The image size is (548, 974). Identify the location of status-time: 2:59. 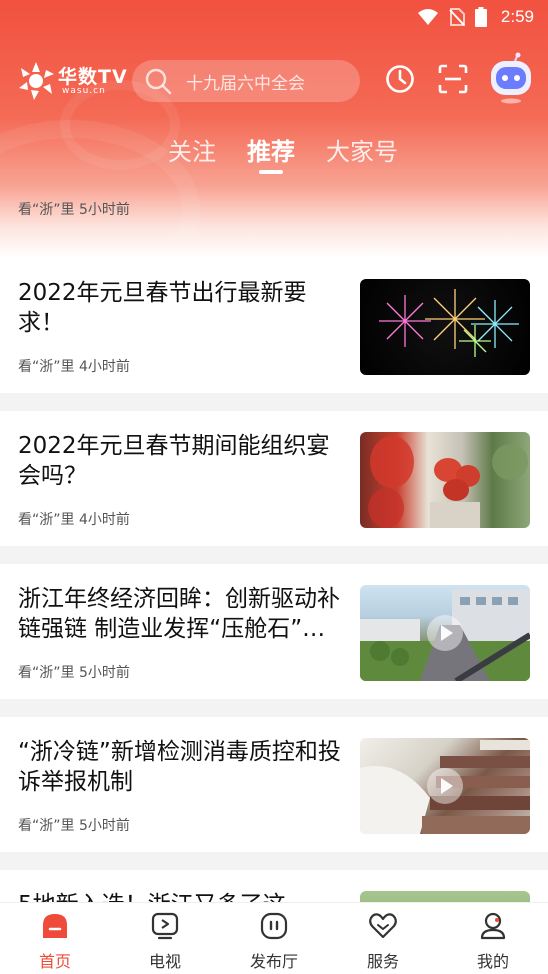
(517, 16).